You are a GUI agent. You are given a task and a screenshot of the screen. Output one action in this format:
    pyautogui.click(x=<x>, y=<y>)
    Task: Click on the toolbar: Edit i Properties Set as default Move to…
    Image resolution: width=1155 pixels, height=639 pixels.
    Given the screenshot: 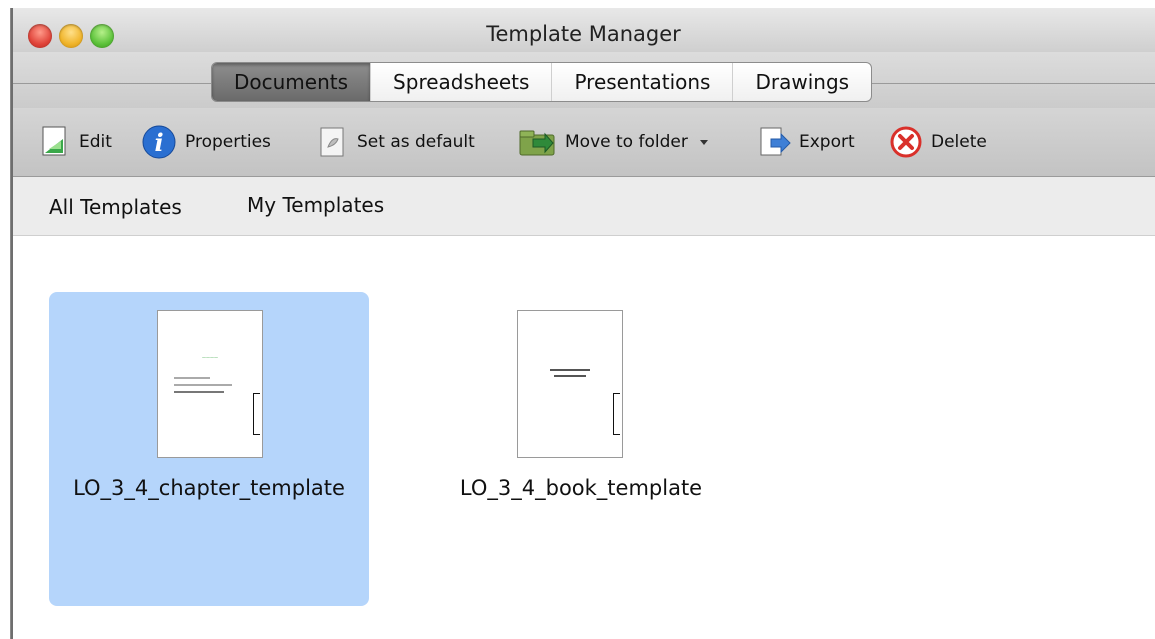 What is the action you would take?
    pyautogui.click(x=583, y=142)
    